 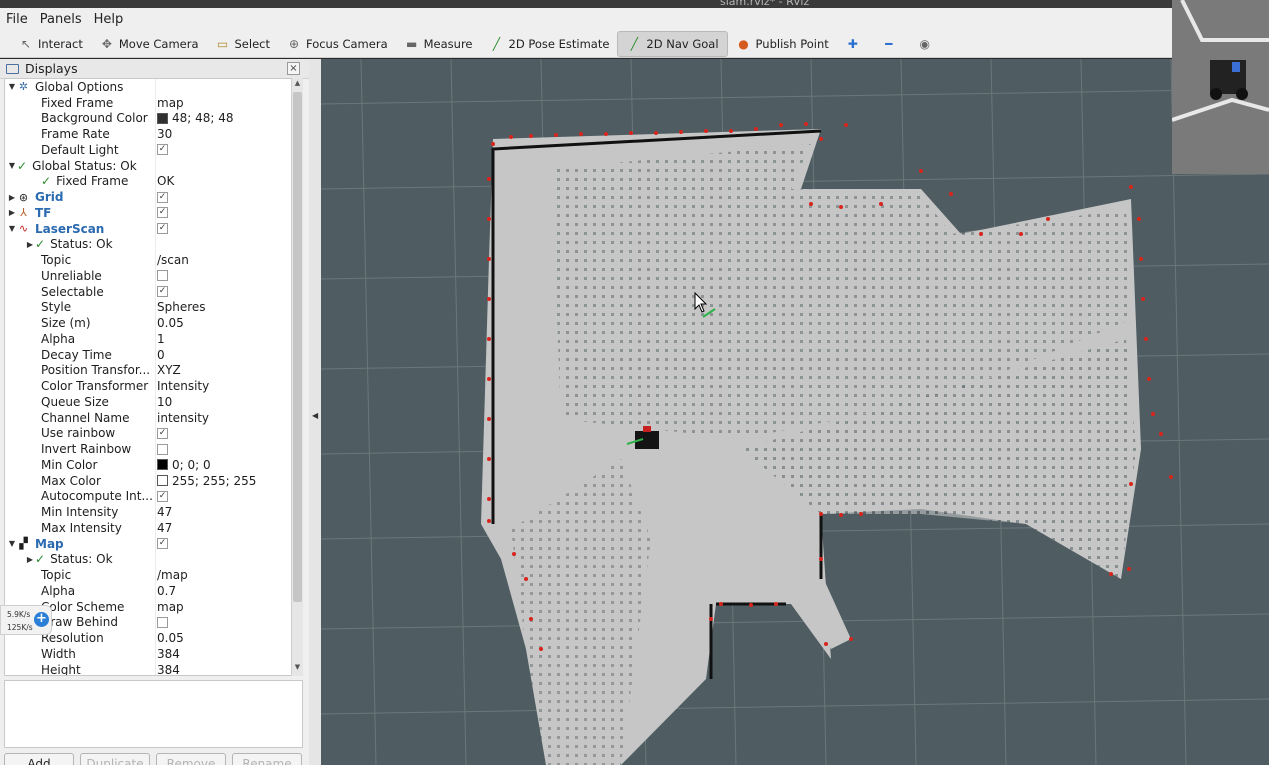 I want to click on tree-row: Alpha 0.7, so click(x=148, y=591).